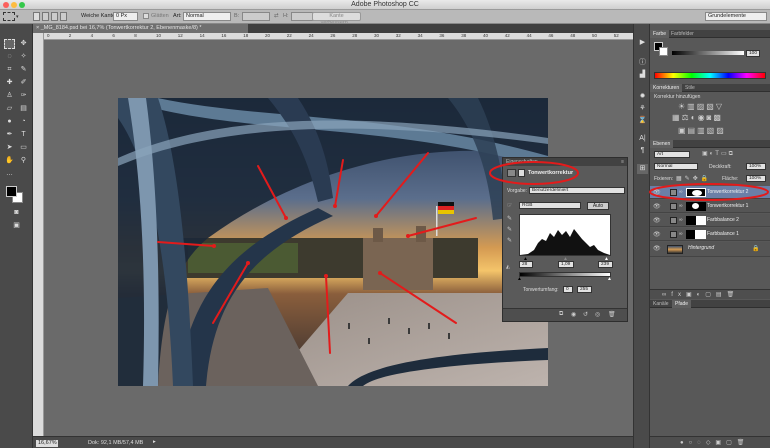 Image resolution: width=770 pixels, height=448 pixels. Describe the element at coordinates (661, 304) in the screenshot. I see `tab-kanaele: Kanäle` at that location.